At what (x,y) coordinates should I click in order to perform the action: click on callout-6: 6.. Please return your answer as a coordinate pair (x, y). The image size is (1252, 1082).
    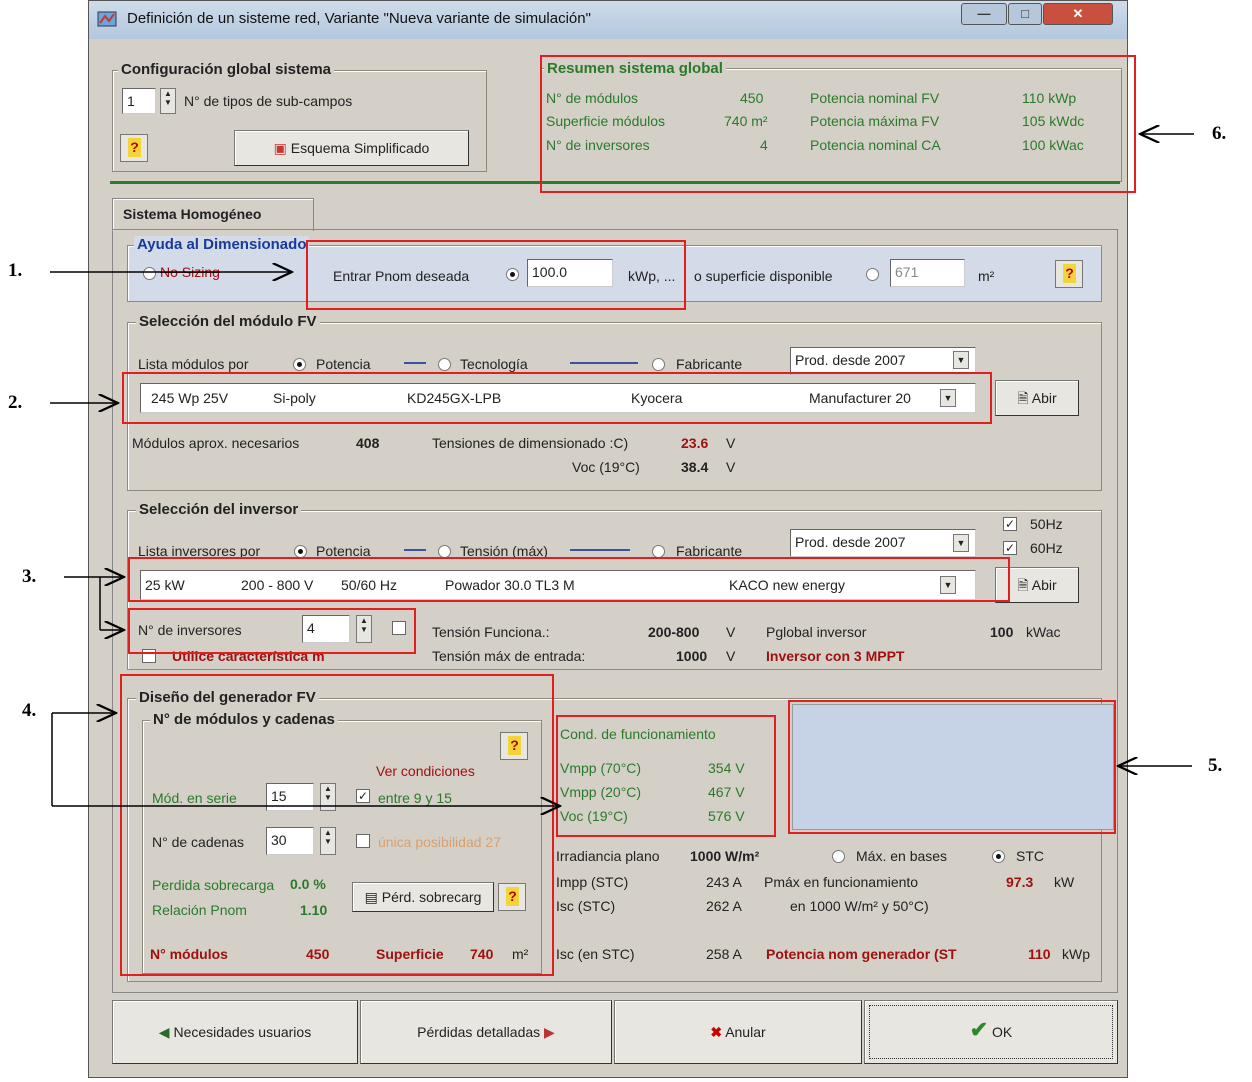
    Looking at the image, I should click on (1219, 133).